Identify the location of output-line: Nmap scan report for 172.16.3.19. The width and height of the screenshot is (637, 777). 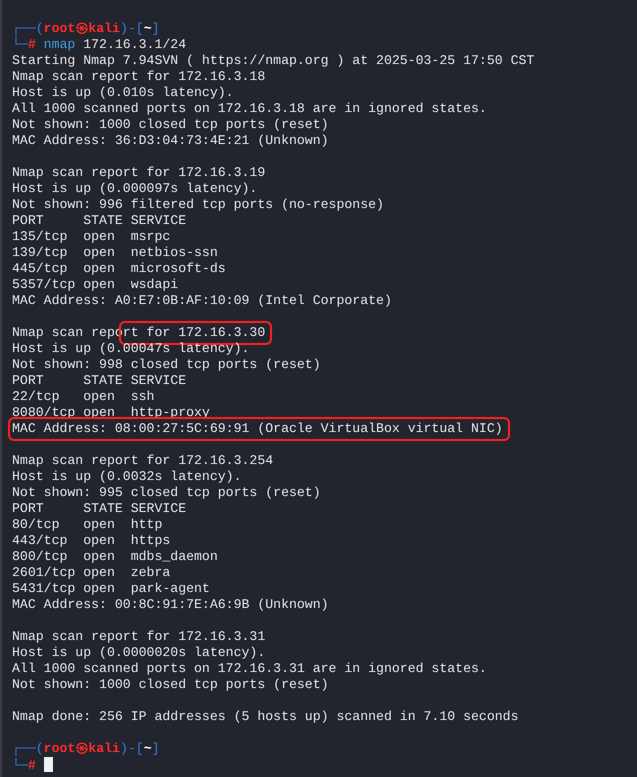
(139, 173).